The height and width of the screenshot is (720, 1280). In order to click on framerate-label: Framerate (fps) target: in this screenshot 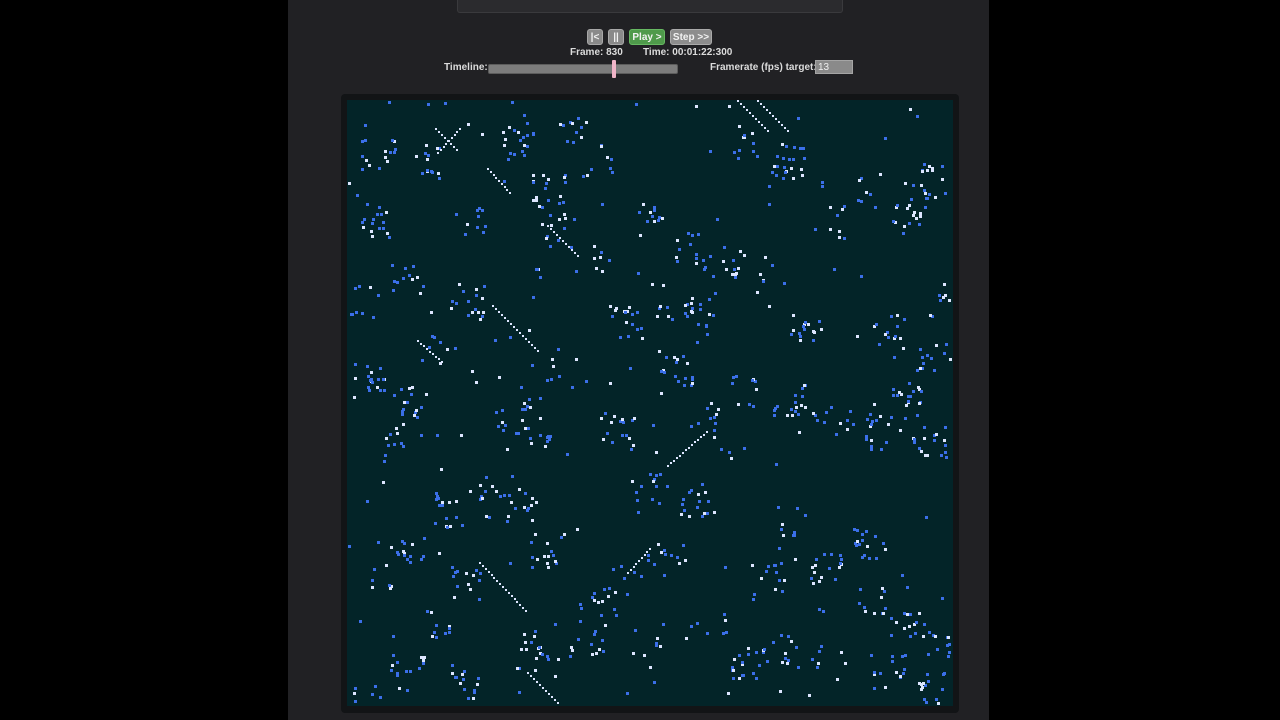, I will do `click(763, 67)`.